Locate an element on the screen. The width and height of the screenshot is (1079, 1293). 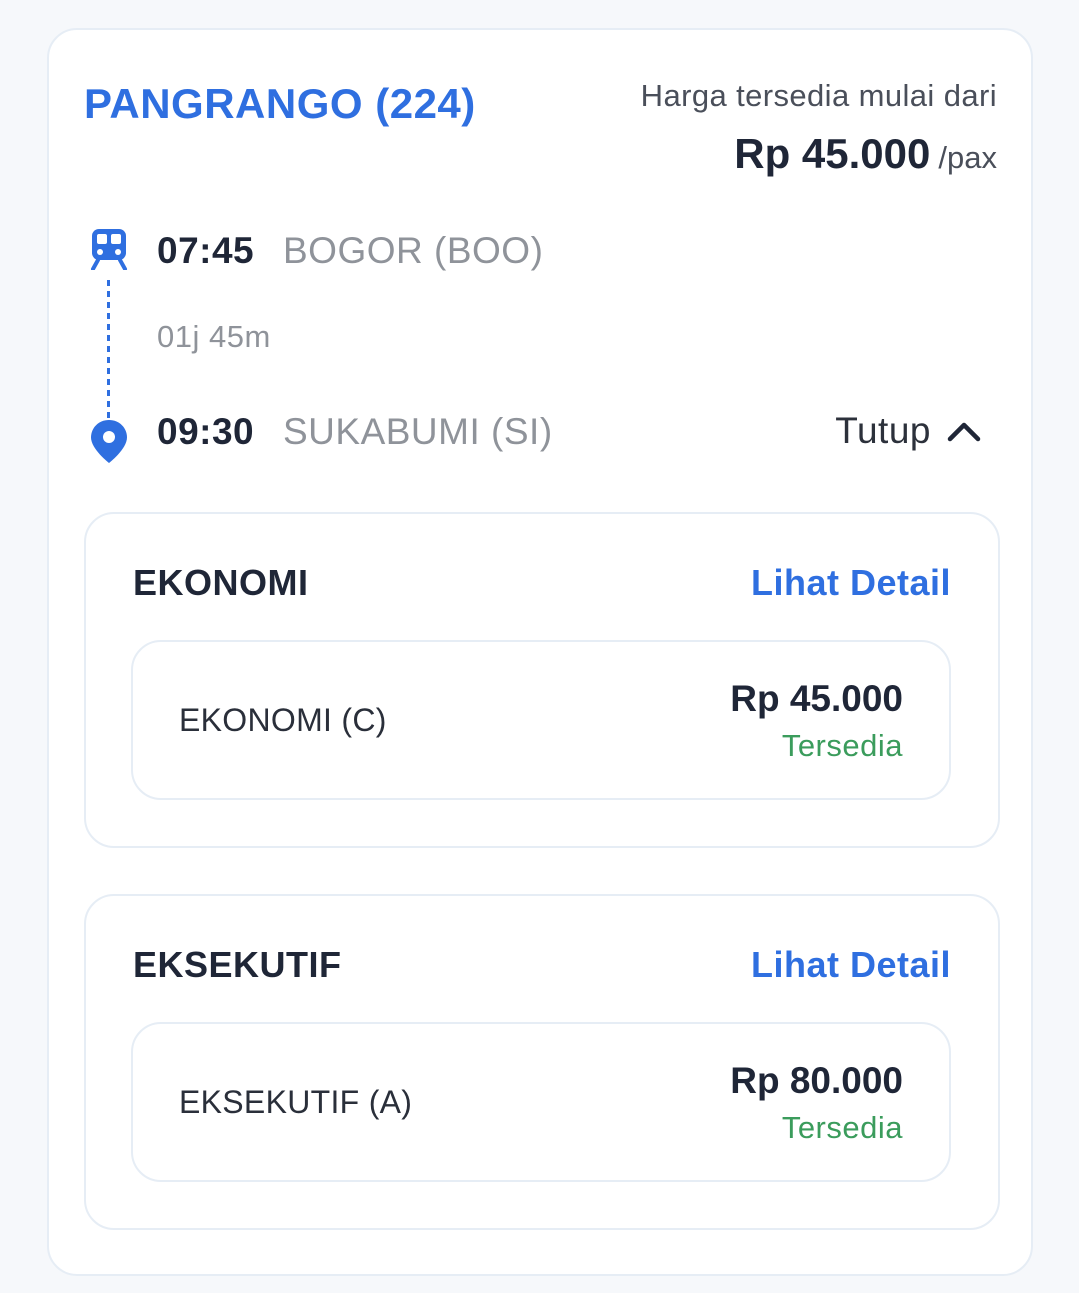
departure-station: BOGOR (BOO) is located at coordinates (413, 250).